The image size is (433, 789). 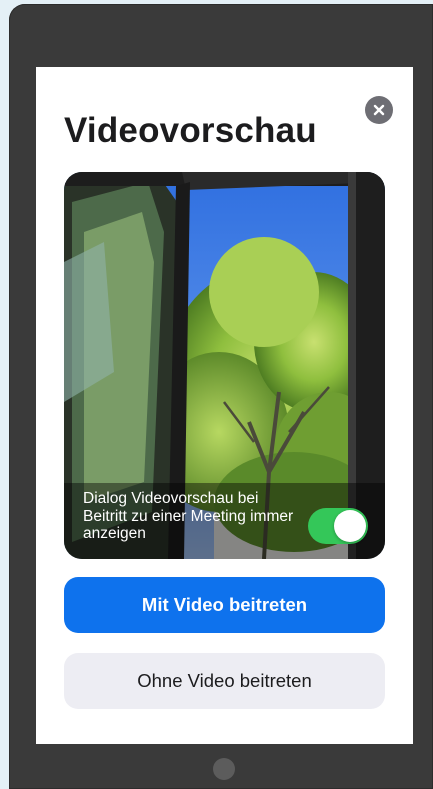 I want to click on close-icon, so click(x=379, y=110).